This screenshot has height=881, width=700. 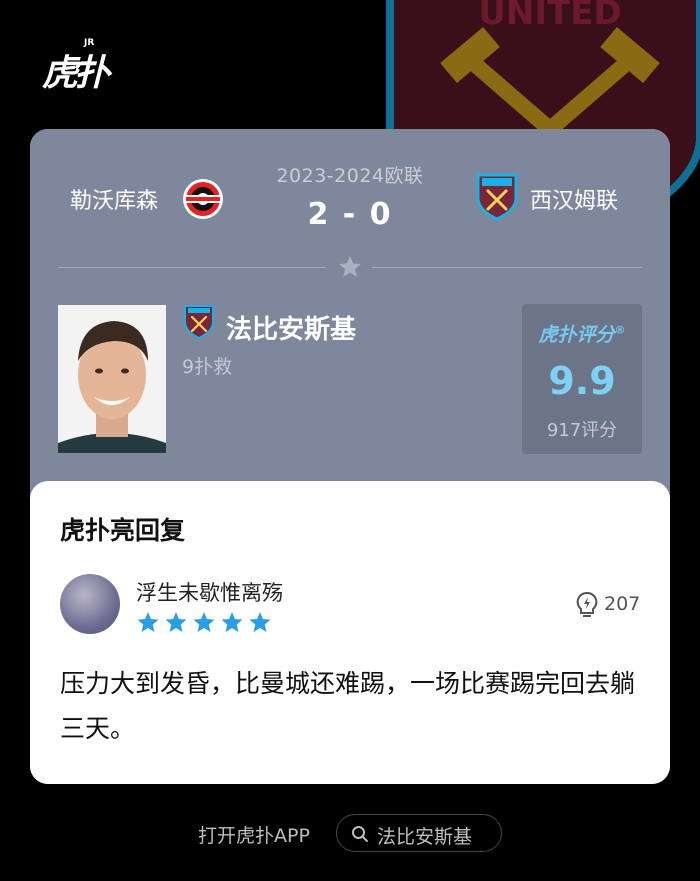 I want to click on search-icon, so click(x=360, y=834).